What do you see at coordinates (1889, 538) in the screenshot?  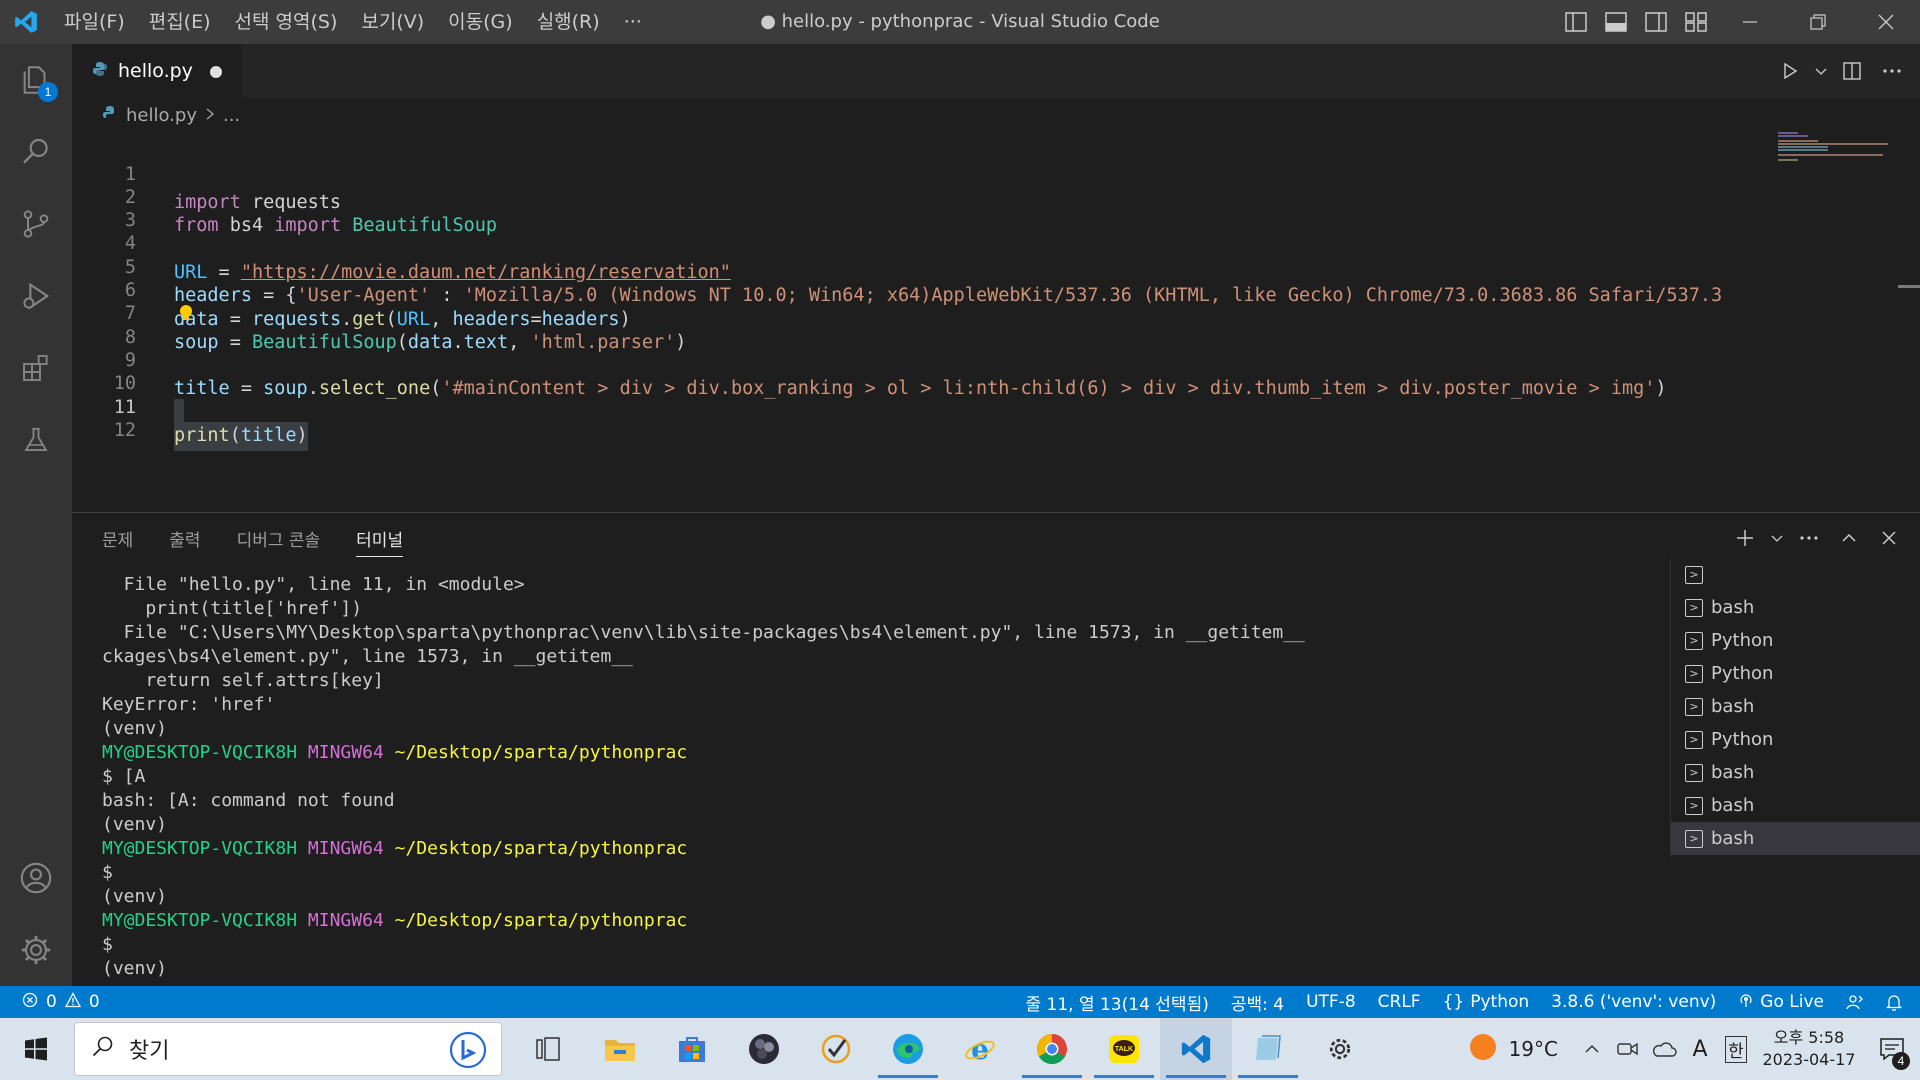 I see `close-panel-icon` at bounding box center [1889, 538].